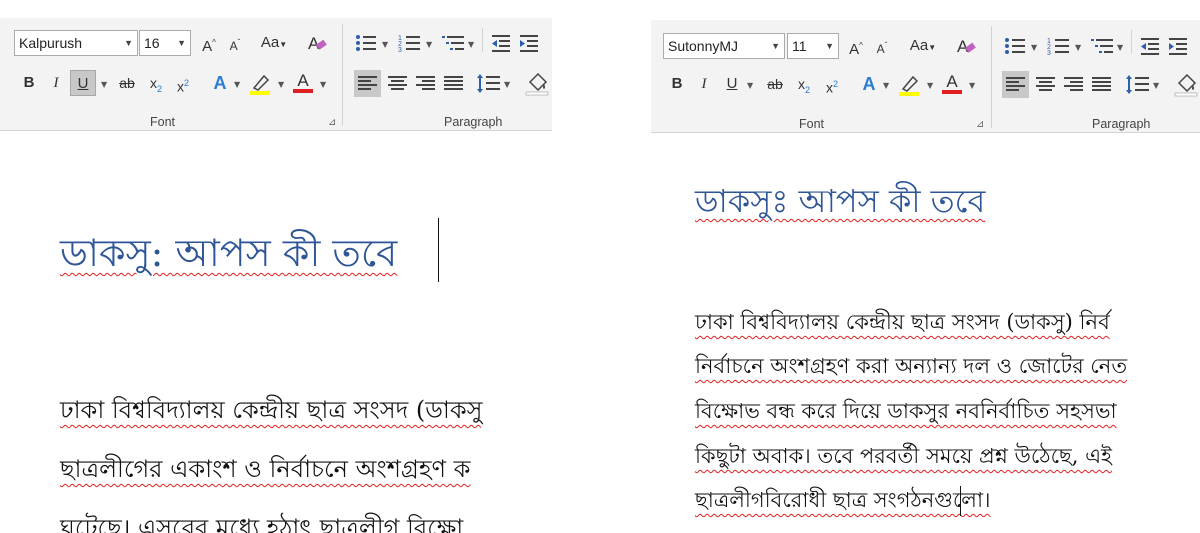 The width and height of the screenshot is (1200, 533). Describe the element at coordinates (482, 40) in the screenshot. I see `inline-divider` at that location.